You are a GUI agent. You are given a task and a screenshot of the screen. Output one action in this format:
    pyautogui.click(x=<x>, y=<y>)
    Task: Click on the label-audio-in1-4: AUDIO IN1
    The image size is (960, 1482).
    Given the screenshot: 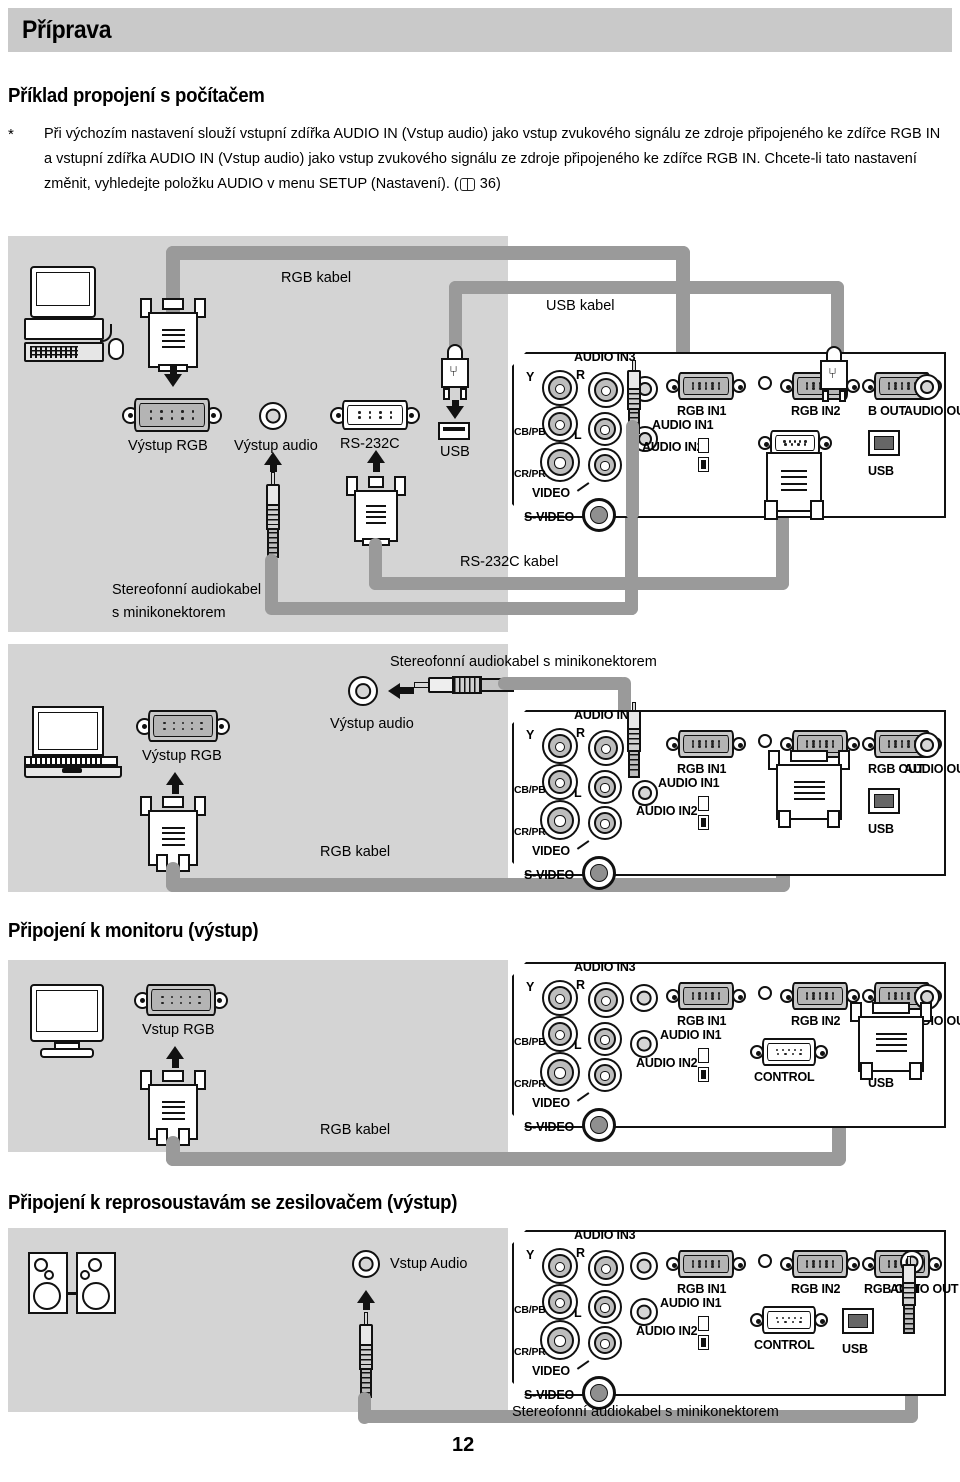 What is the action you would take?
    pyautogui.click(x=691, y=1303)
    